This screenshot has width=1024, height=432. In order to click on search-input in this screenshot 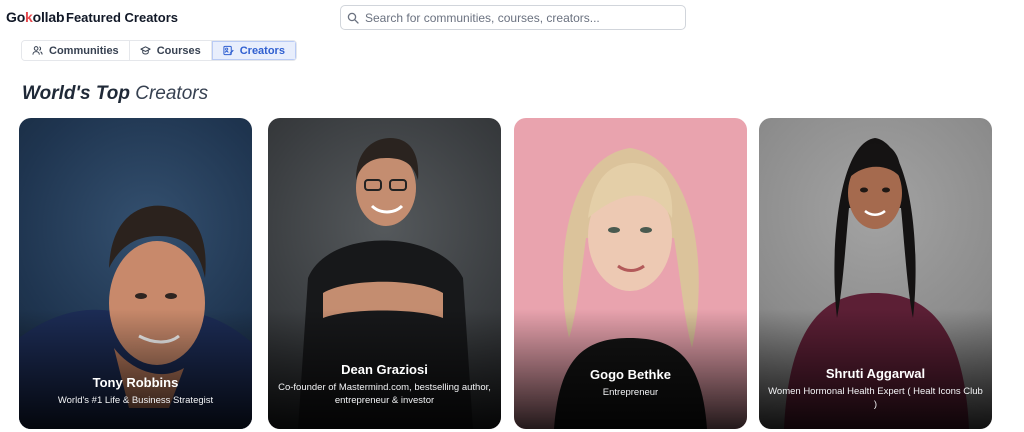, I will do `click(515, 17)`.